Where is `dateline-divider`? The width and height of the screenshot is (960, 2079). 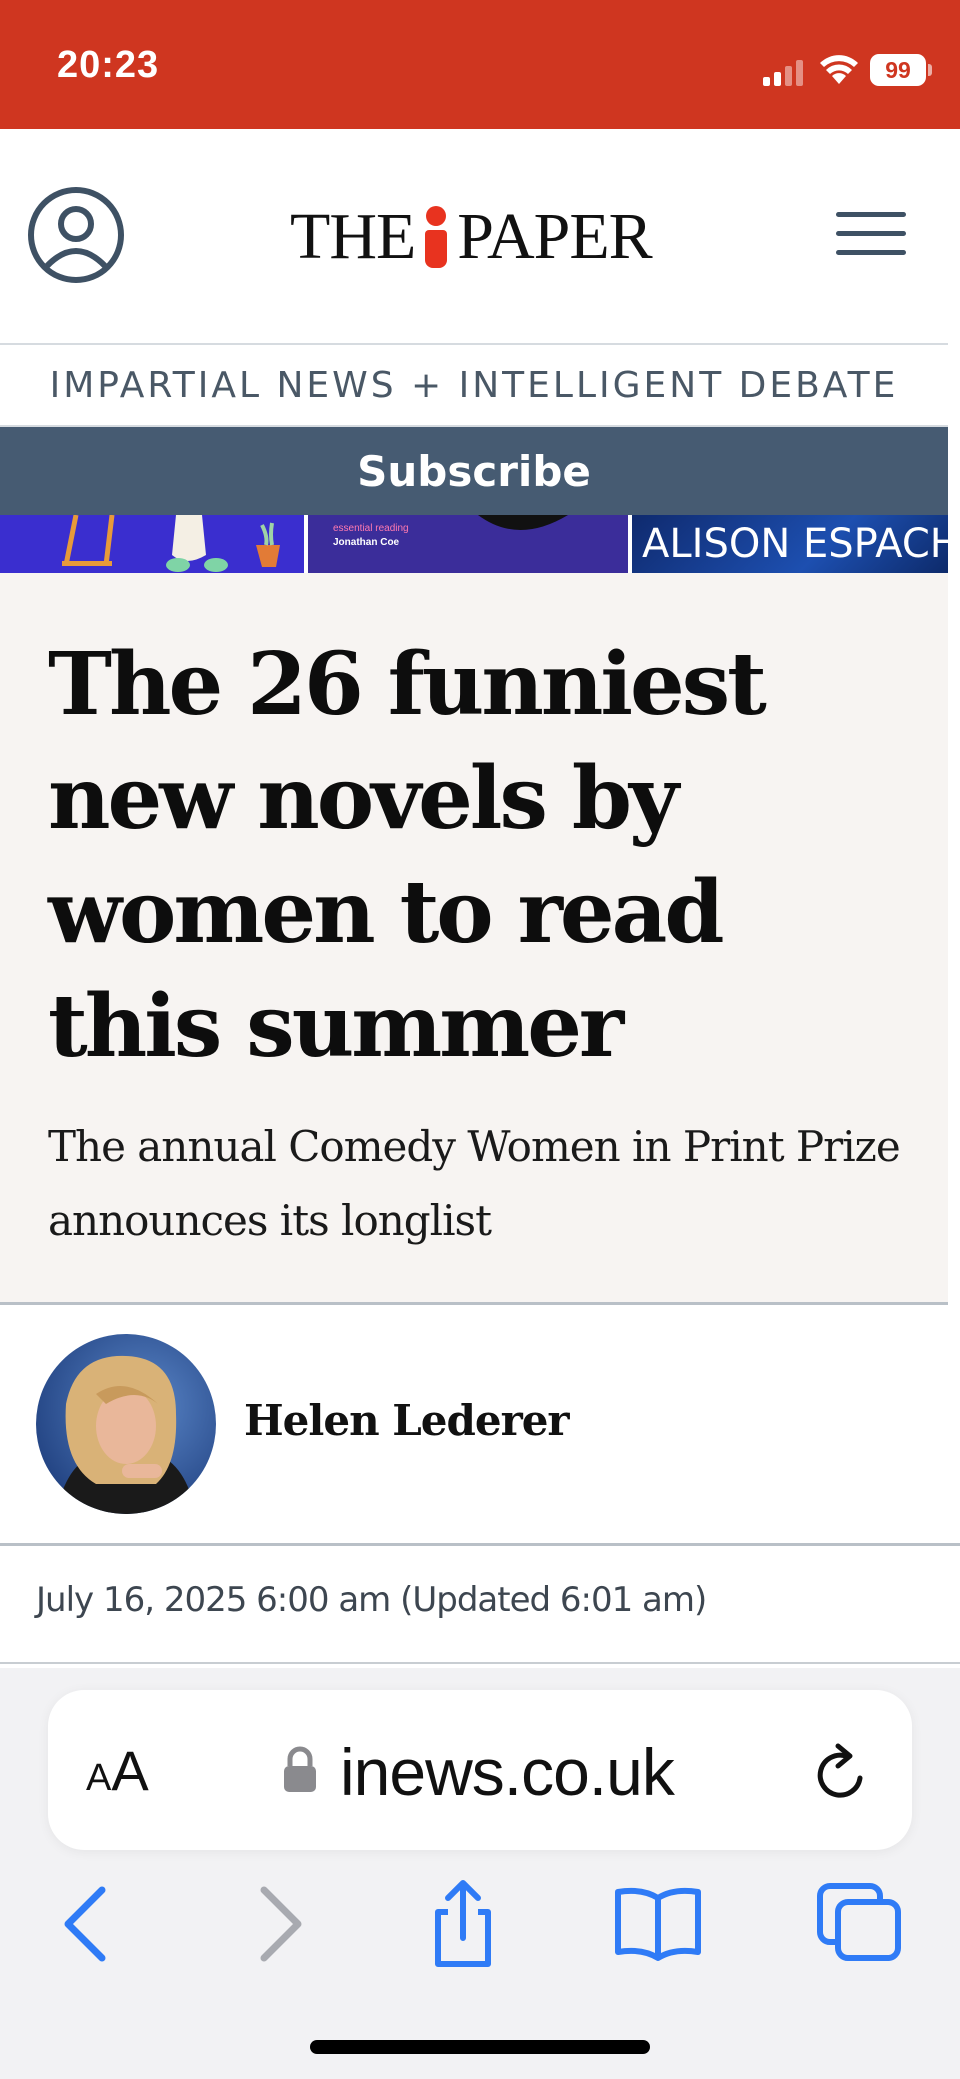
dateline-divider is located at coordinates (480, 1663).